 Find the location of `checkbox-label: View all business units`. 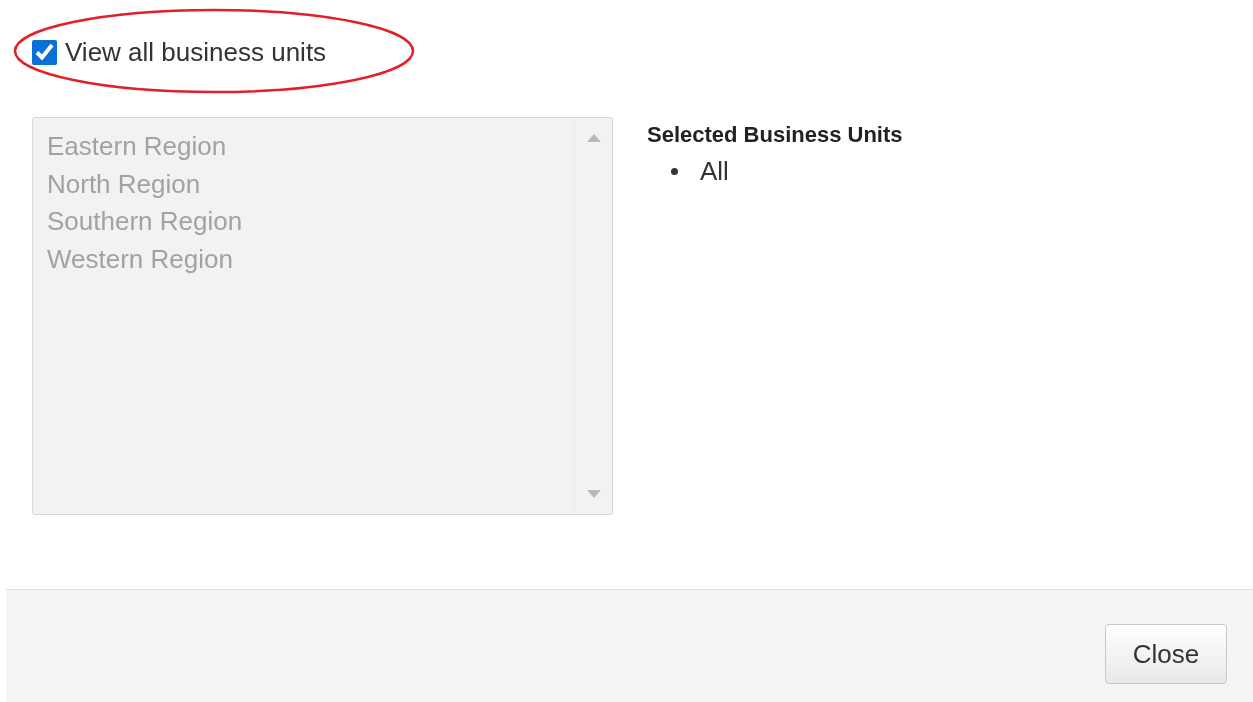

checkbox-label: View all business units is located at coordinates (196, 52).